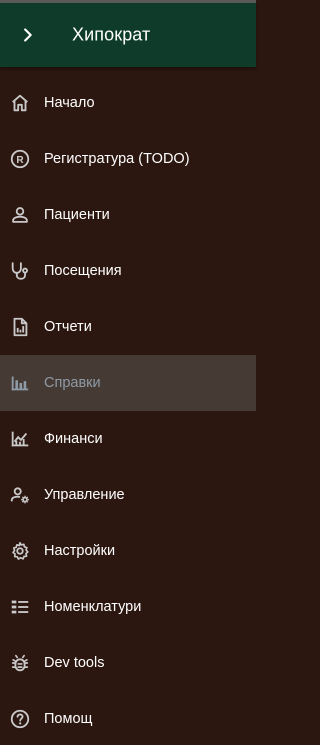 The height and width of the screenshot is (745, 320). Describe the element at coordinates (73, 439) in the screenshot. I see `sidebar-item-label: Финанси` at that location.